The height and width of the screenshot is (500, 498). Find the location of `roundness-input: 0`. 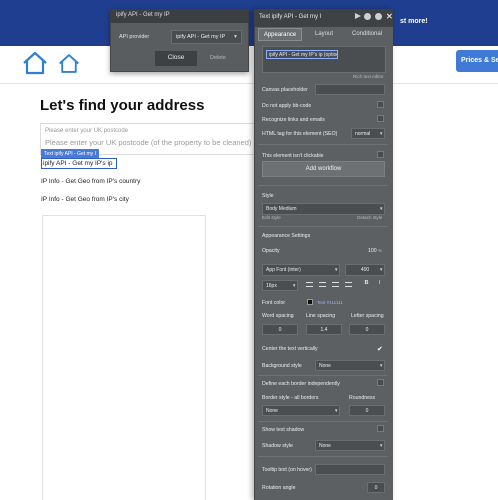

roundness-input: 0 is located at coordinates (367, 410).